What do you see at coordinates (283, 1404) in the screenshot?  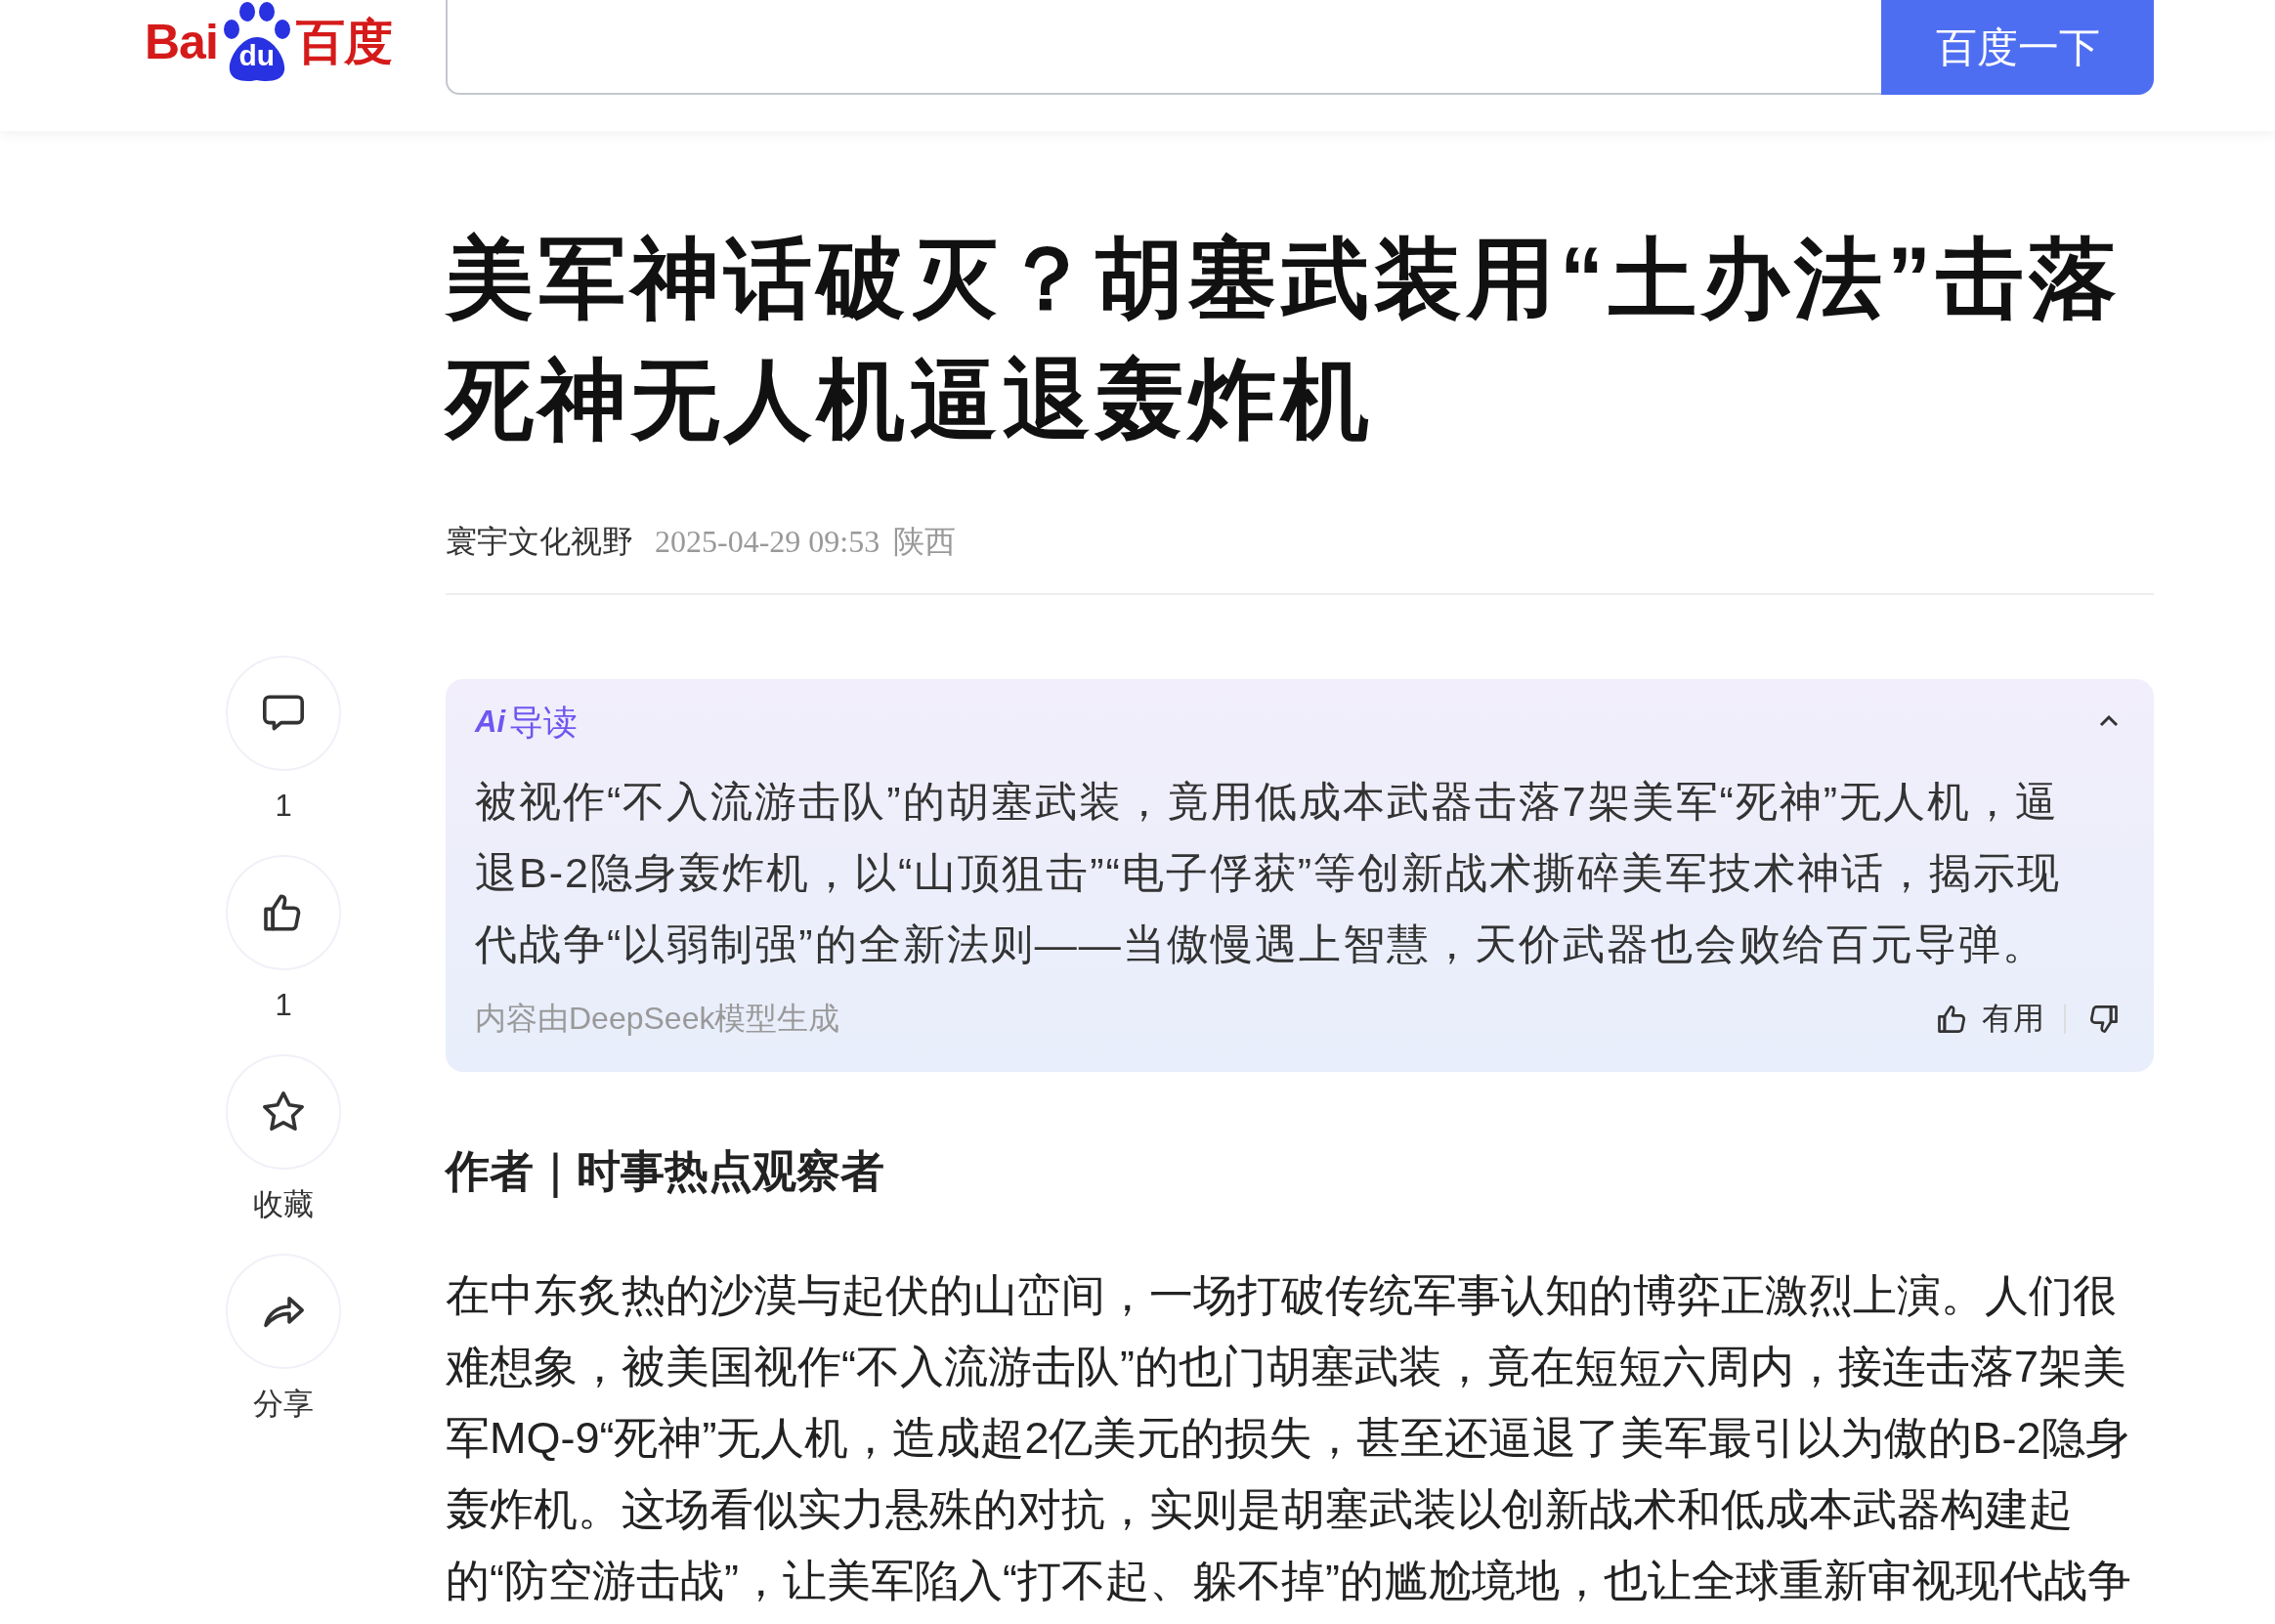 I see `action-label: 分享` at bounding box center [283, 1404].